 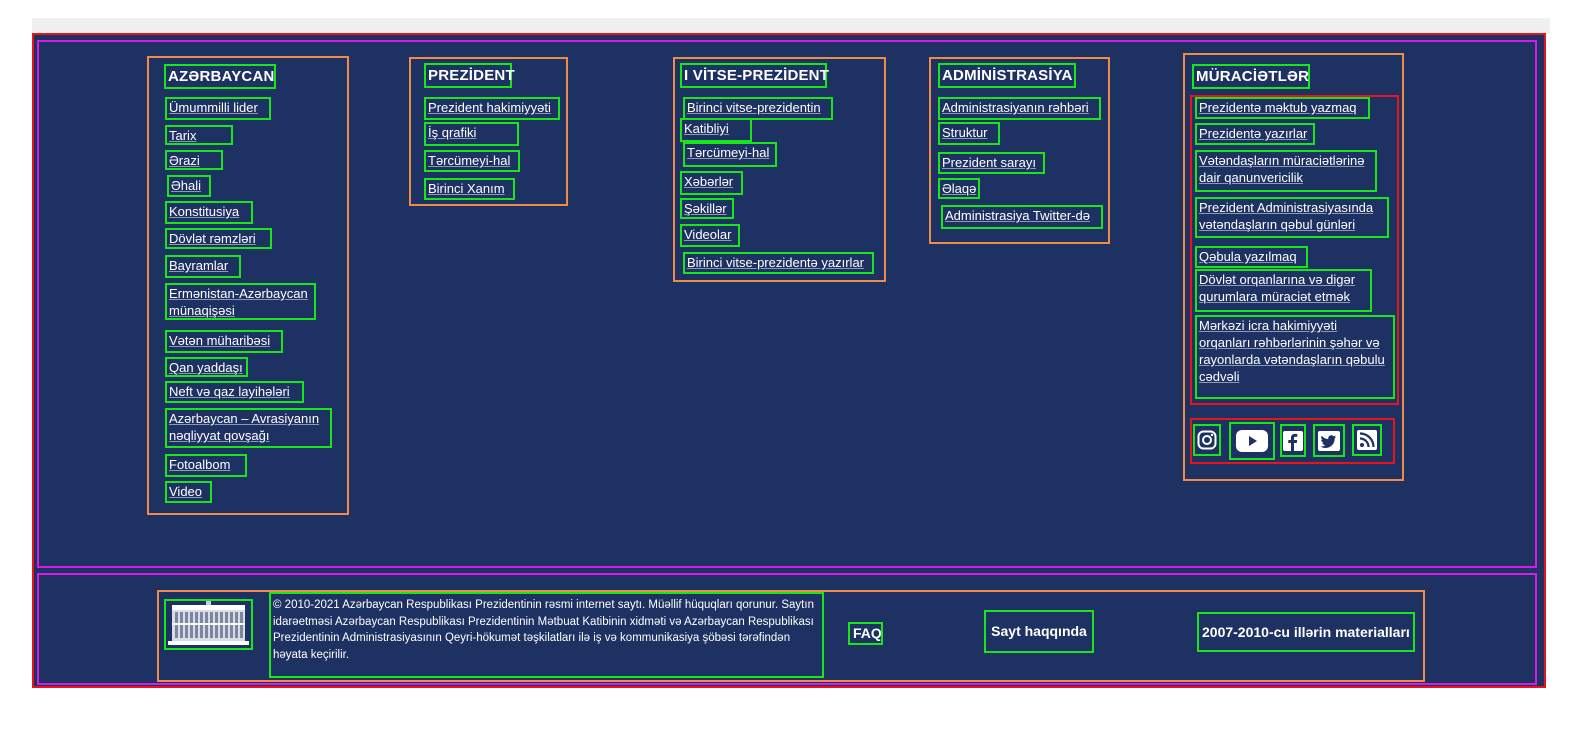 What do you see at coordinates (469, 189) in the screenshot?
I see `footer-link: Birinci Xanım` at bounding box center [469, 189].